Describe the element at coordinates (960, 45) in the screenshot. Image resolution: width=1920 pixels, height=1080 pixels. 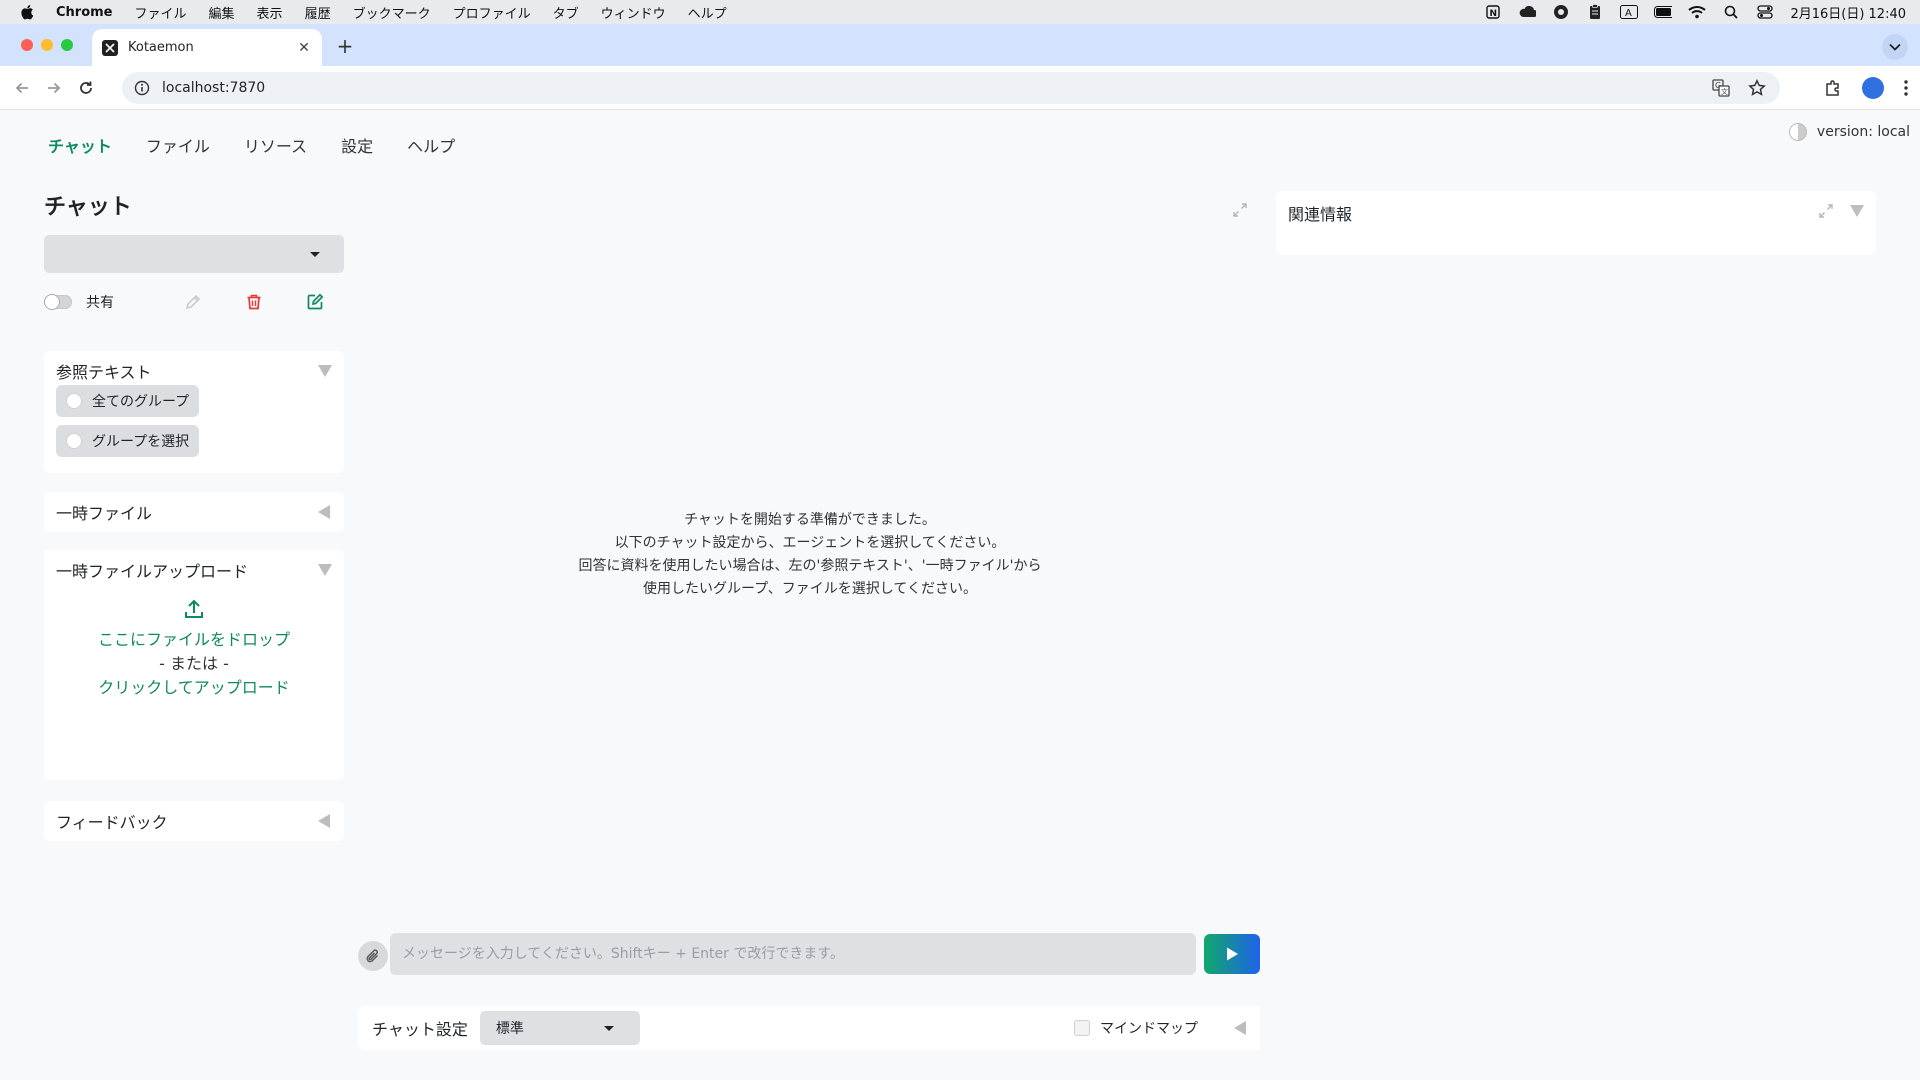
I see `browser-tabstrip: Kotaemon ✕ +` at that location.